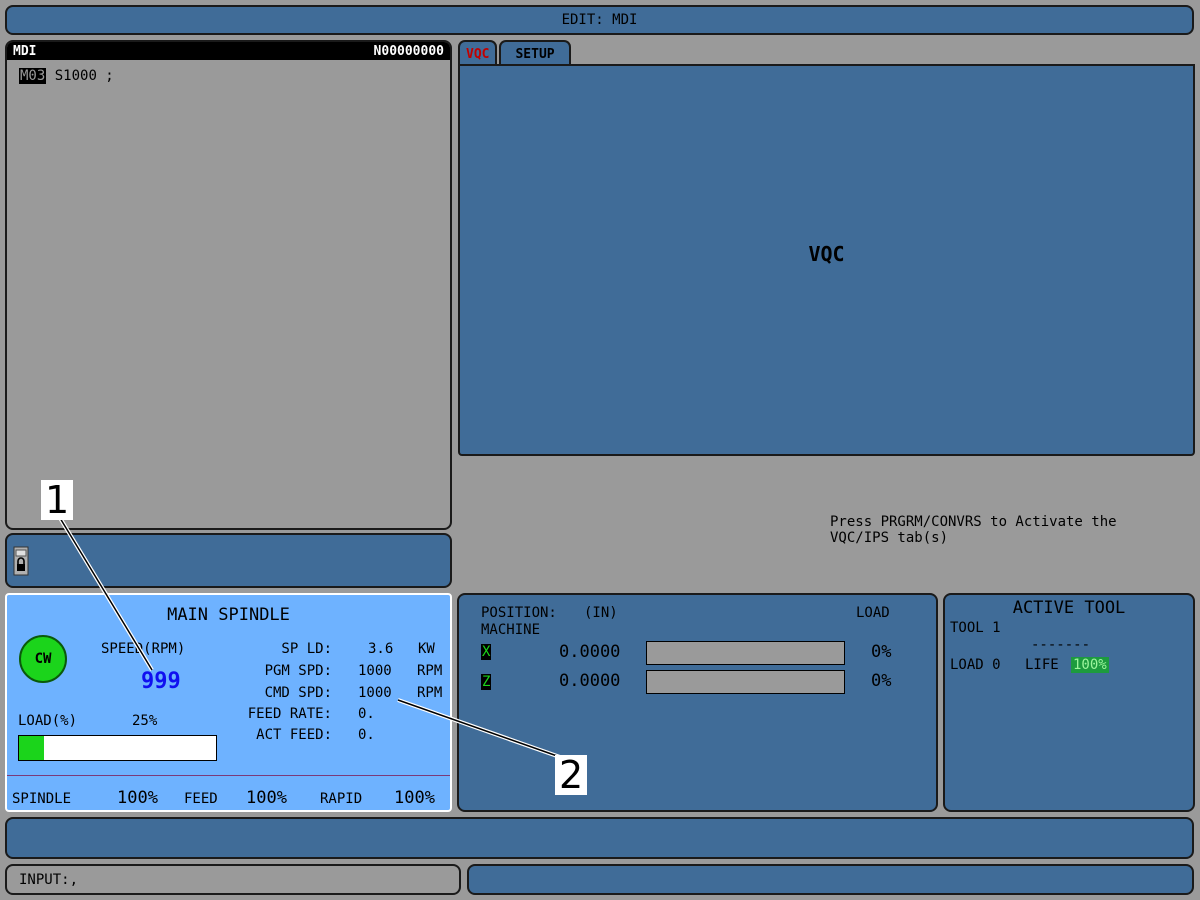 Image resolution: width=1200 pixels, height=900 pixels. I want to click on load-header: LOAD, so click(873, 613).